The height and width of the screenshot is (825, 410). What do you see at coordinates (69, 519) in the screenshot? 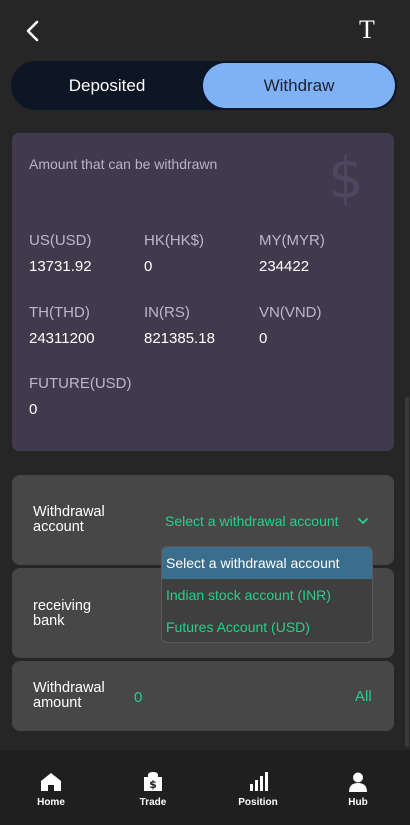
I see `withdrawal-account-label: Withdrawal account` at bounding box center [69, 519].